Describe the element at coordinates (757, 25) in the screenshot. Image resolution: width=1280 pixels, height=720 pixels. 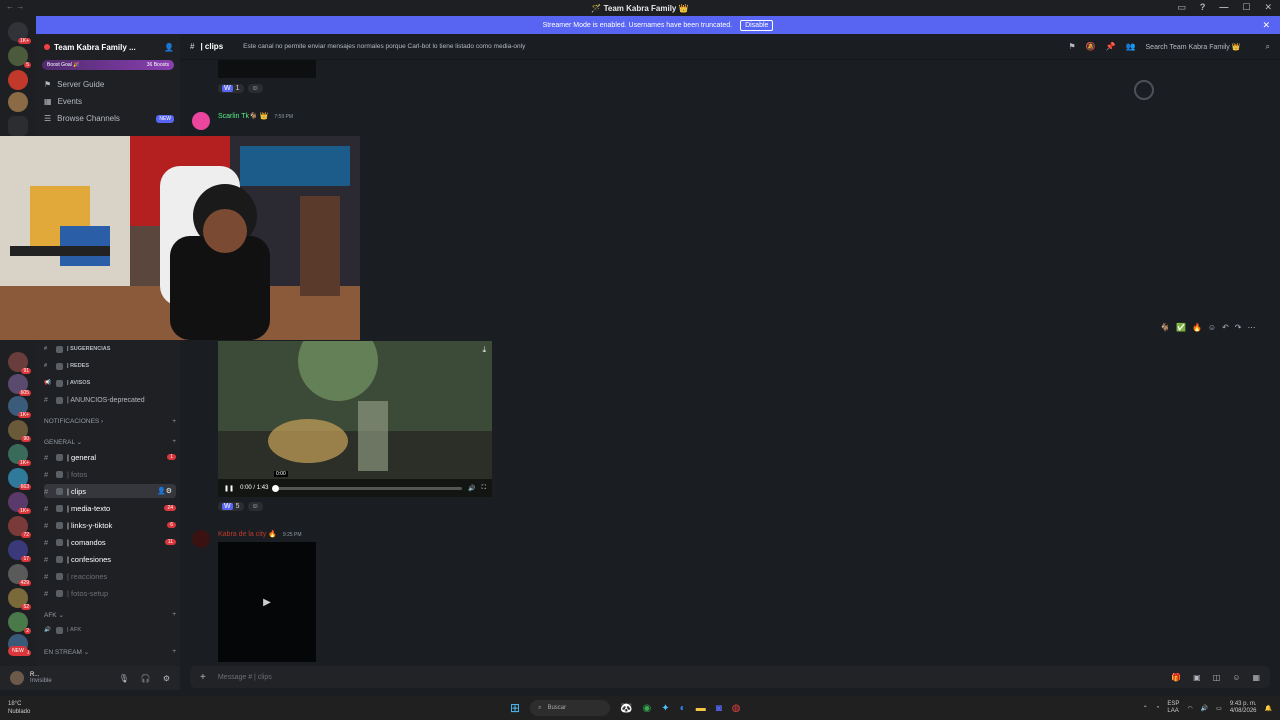
I see `disable-streamer-button: Disable` at that location.